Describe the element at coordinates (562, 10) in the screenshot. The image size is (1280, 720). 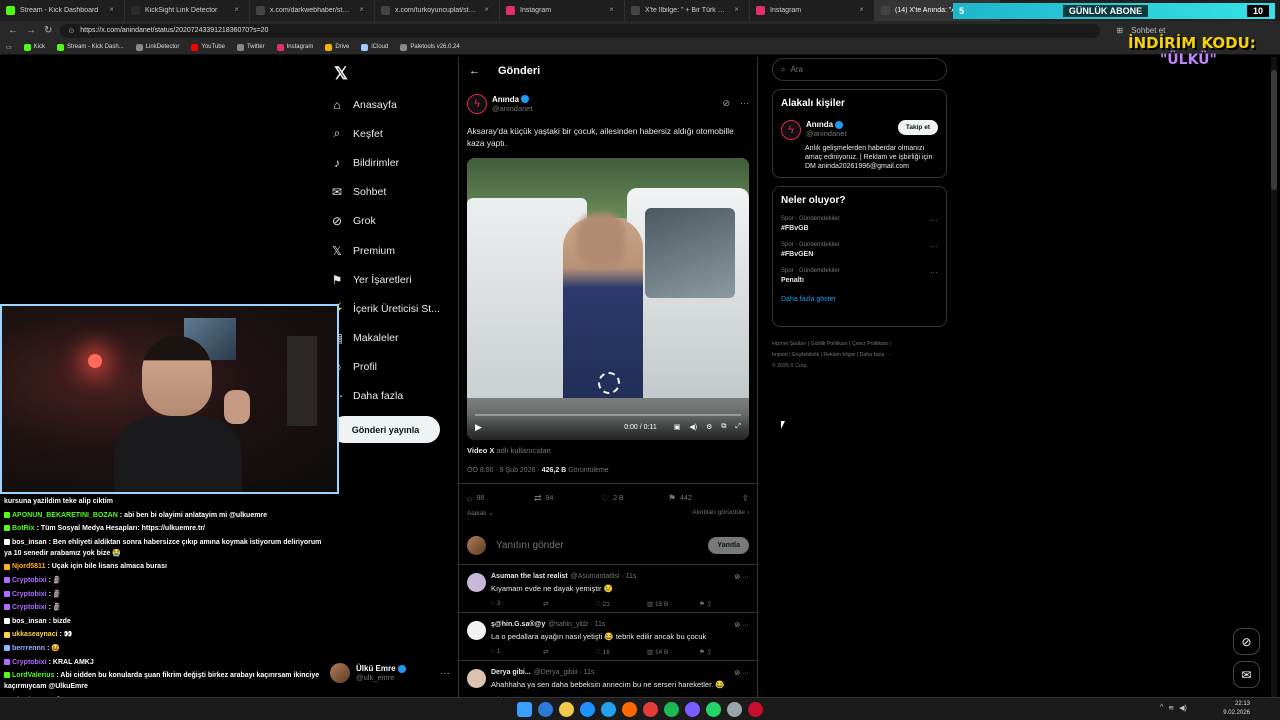
I see `browser-tab: Instagram ×` at that location.